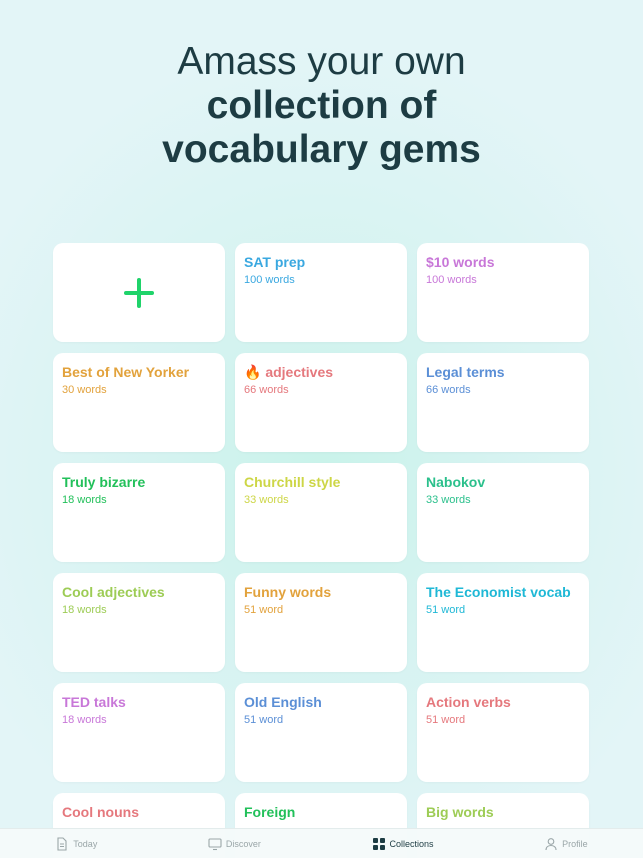 Image resolution: width=643 pixels, height=858 pixels. Describe the element at coordinates (321, 512) in the screenshot. I see `collection-card: Churchill style 33 words` at that location.